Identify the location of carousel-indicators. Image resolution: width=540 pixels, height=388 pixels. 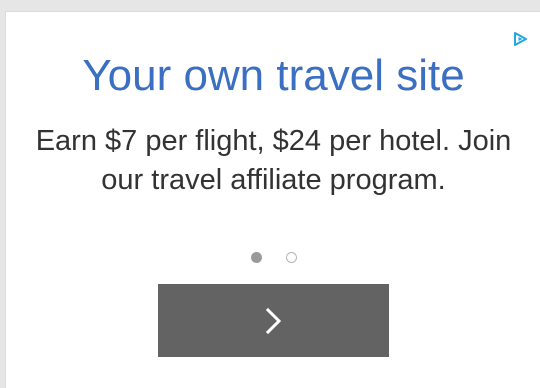
(273, 260).